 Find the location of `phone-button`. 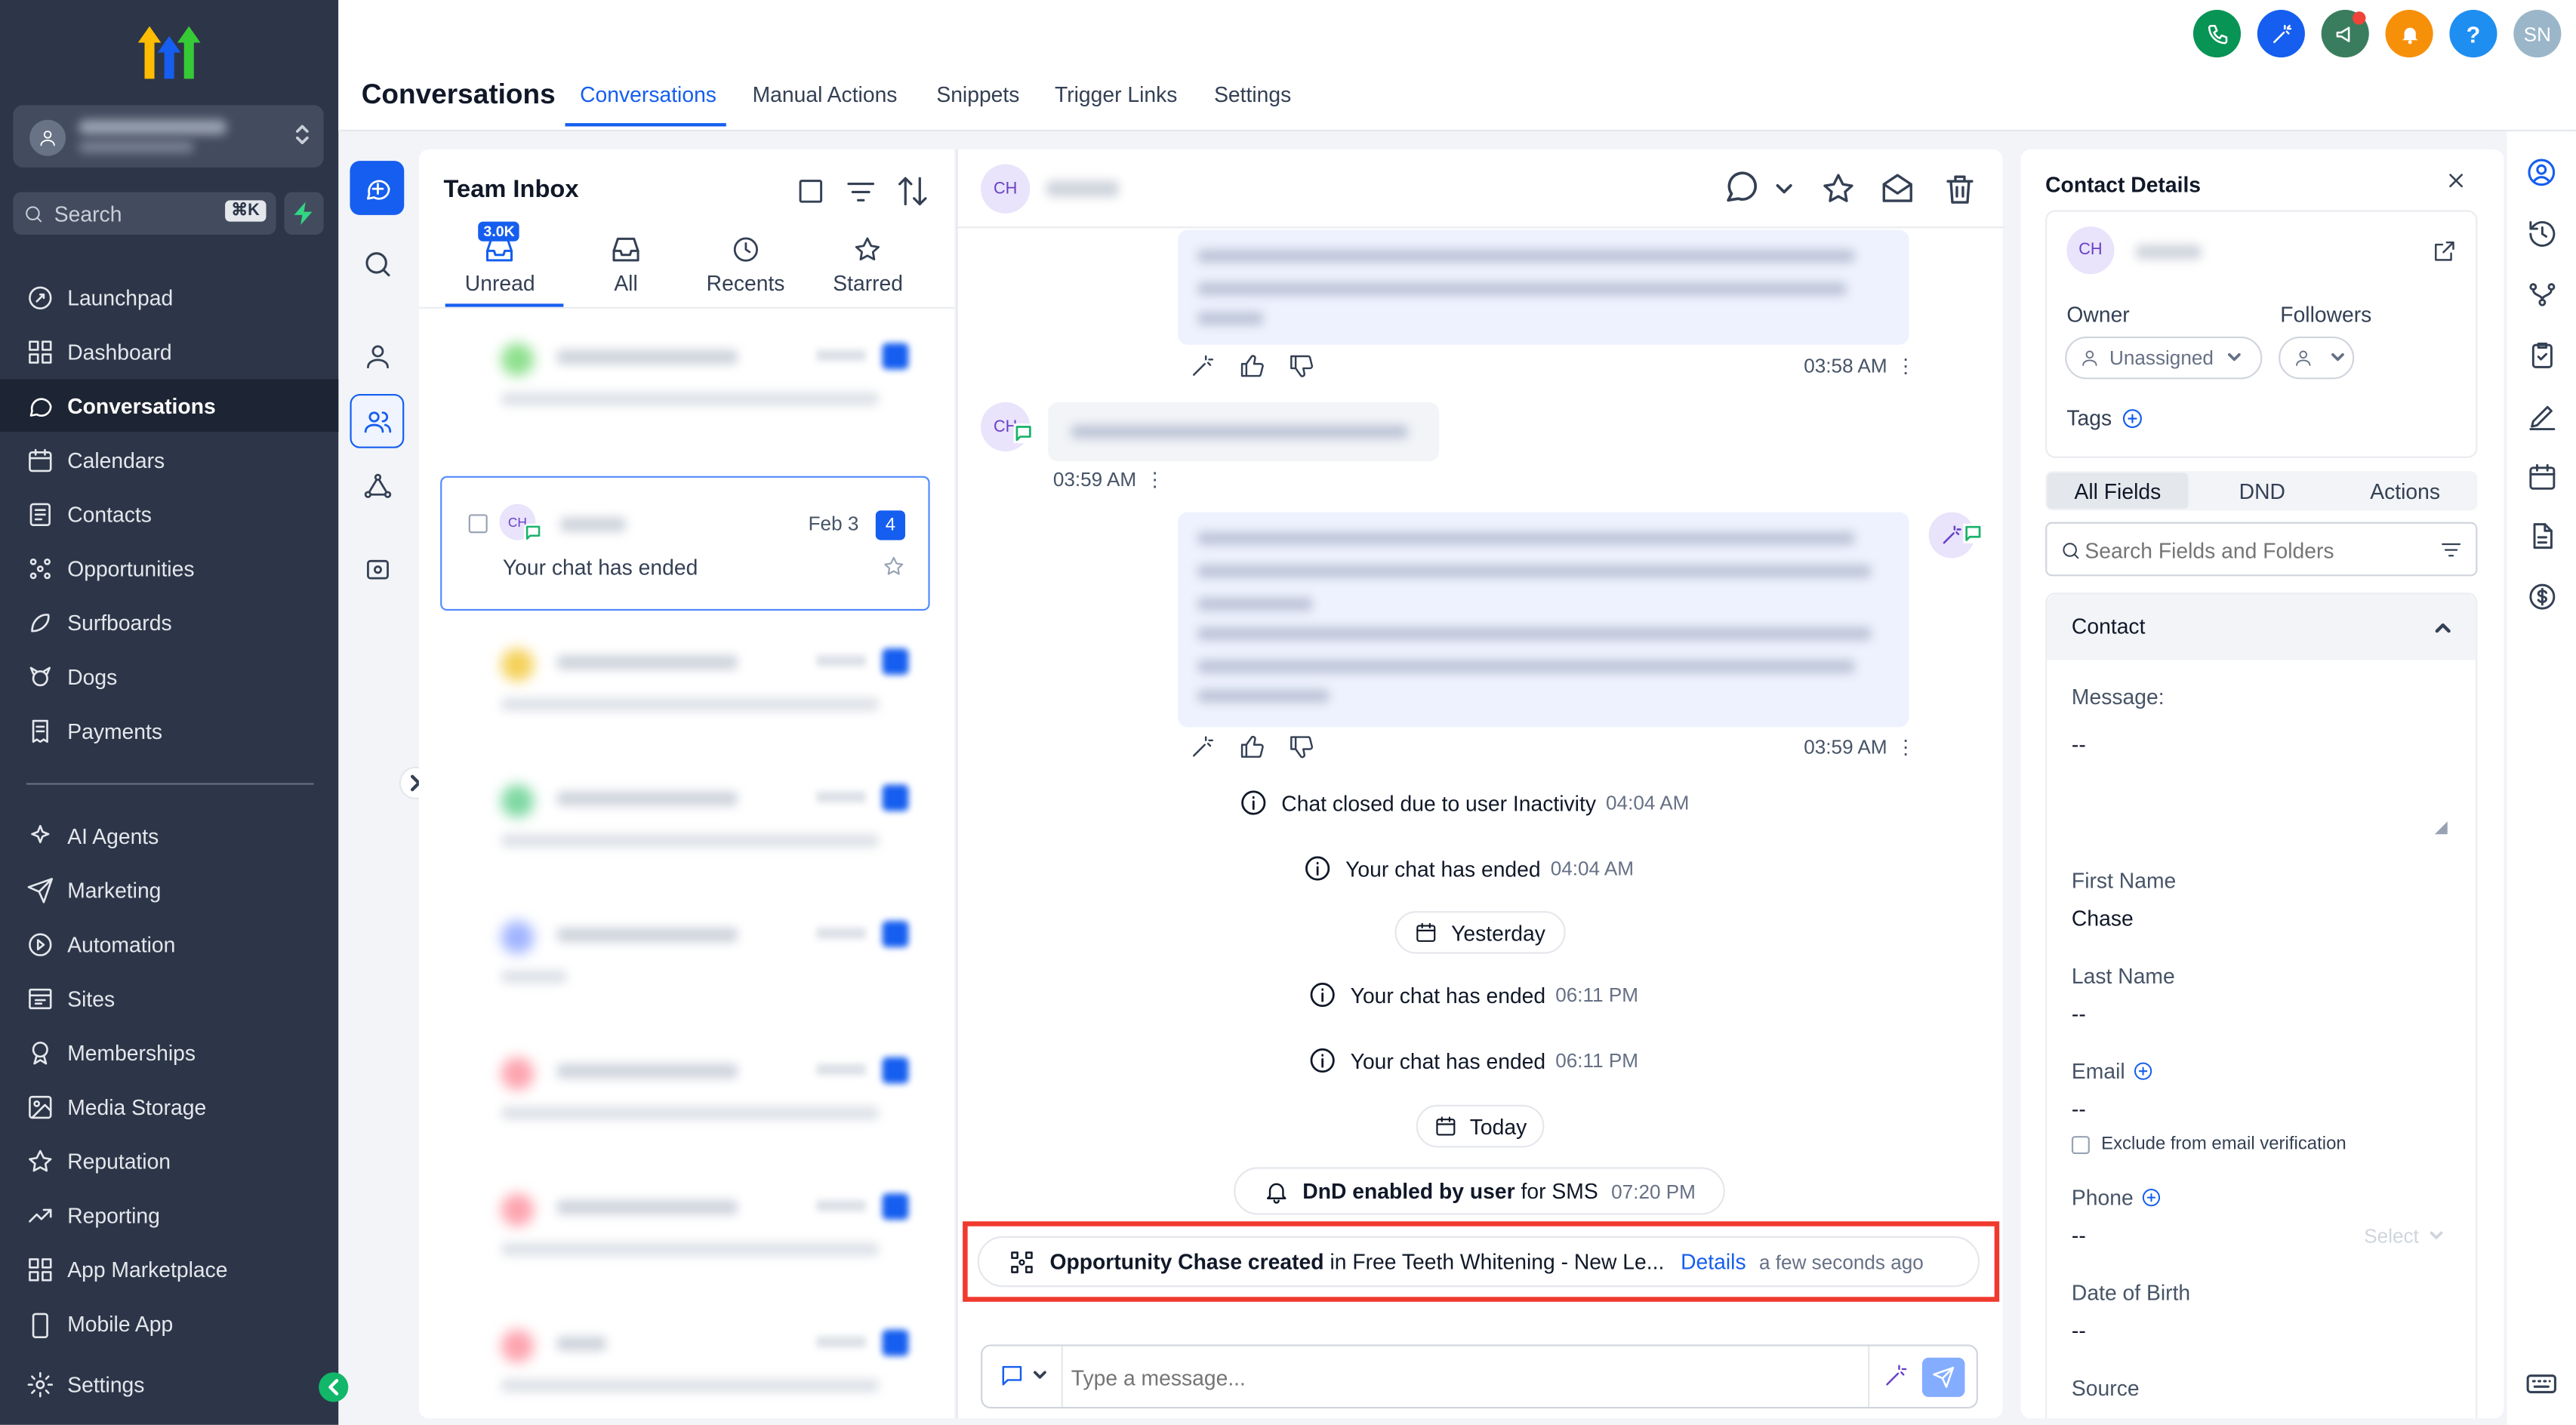

phone-button is located at coordinates (2217, 34).